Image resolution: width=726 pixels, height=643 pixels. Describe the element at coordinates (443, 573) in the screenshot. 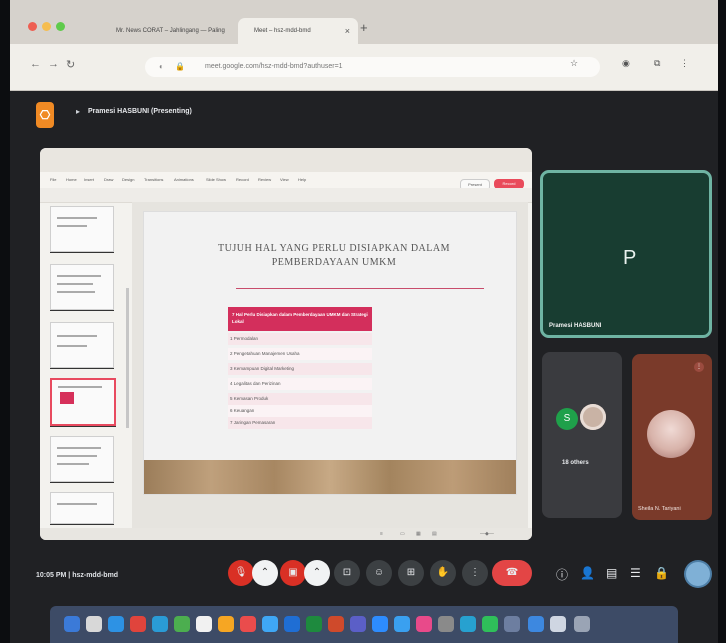

I see `raise-hand-button: ✋` at that location.